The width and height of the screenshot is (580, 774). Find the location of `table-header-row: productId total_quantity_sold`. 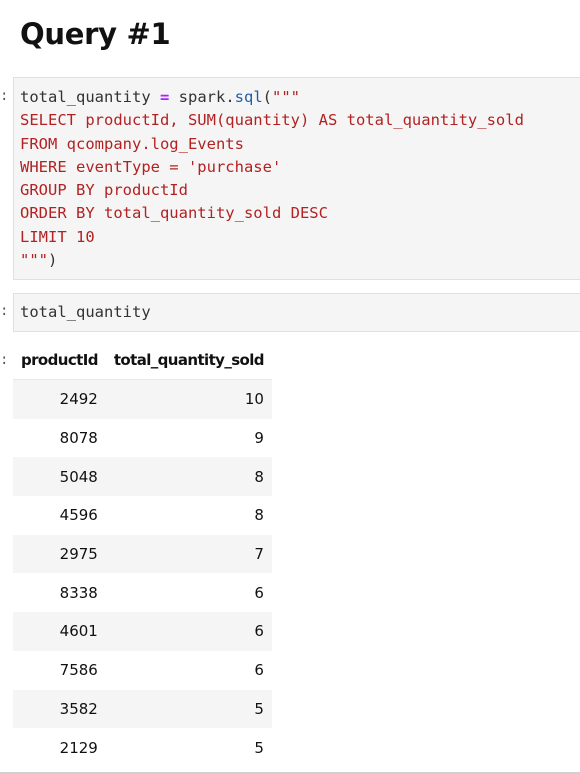

table-header-row: productId total_quantity_sold is located at coordinates (142, 360).